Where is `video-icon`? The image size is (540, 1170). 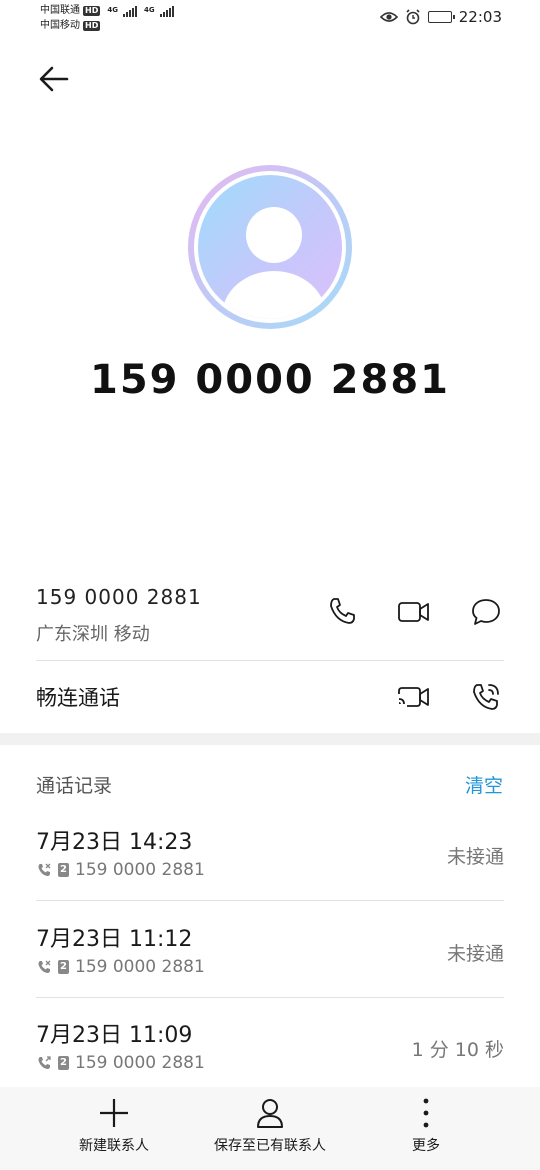 video-icon is located at coordinates (413, 612).